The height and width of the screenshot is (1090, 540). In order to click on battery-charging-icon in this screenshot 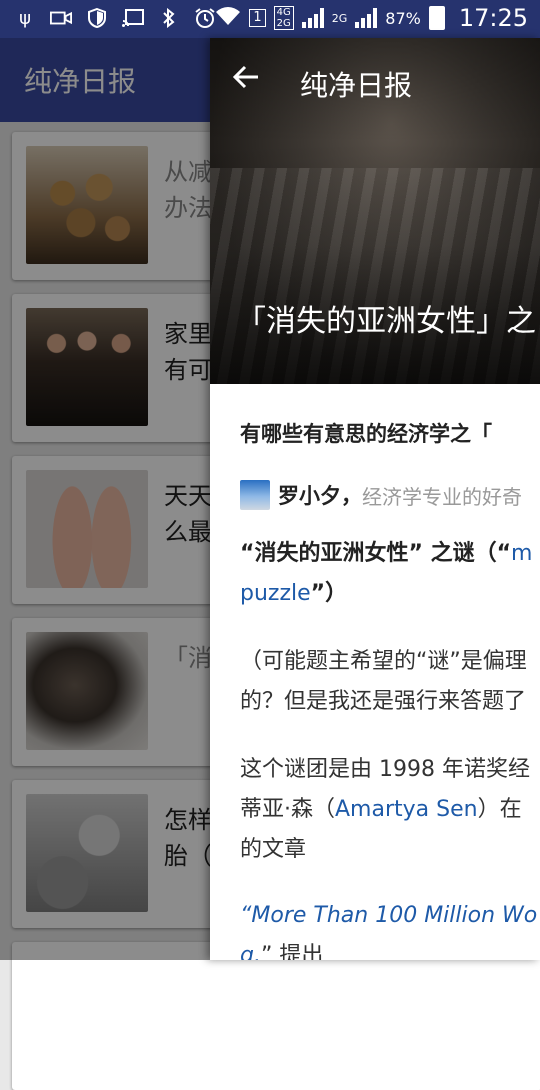, I will do `click(436, 18)`.